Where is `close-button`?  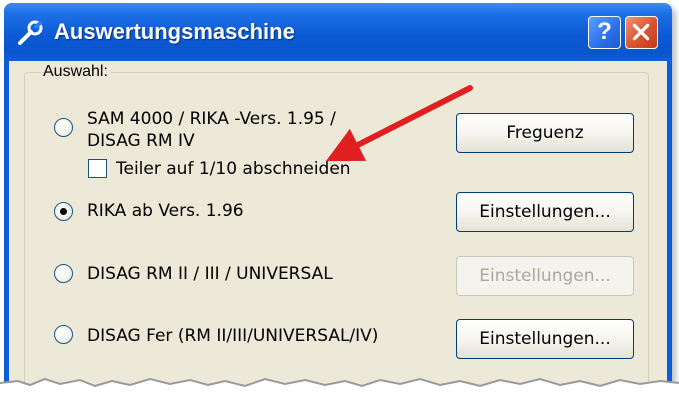 close-button is located at coordinates (641, 32).